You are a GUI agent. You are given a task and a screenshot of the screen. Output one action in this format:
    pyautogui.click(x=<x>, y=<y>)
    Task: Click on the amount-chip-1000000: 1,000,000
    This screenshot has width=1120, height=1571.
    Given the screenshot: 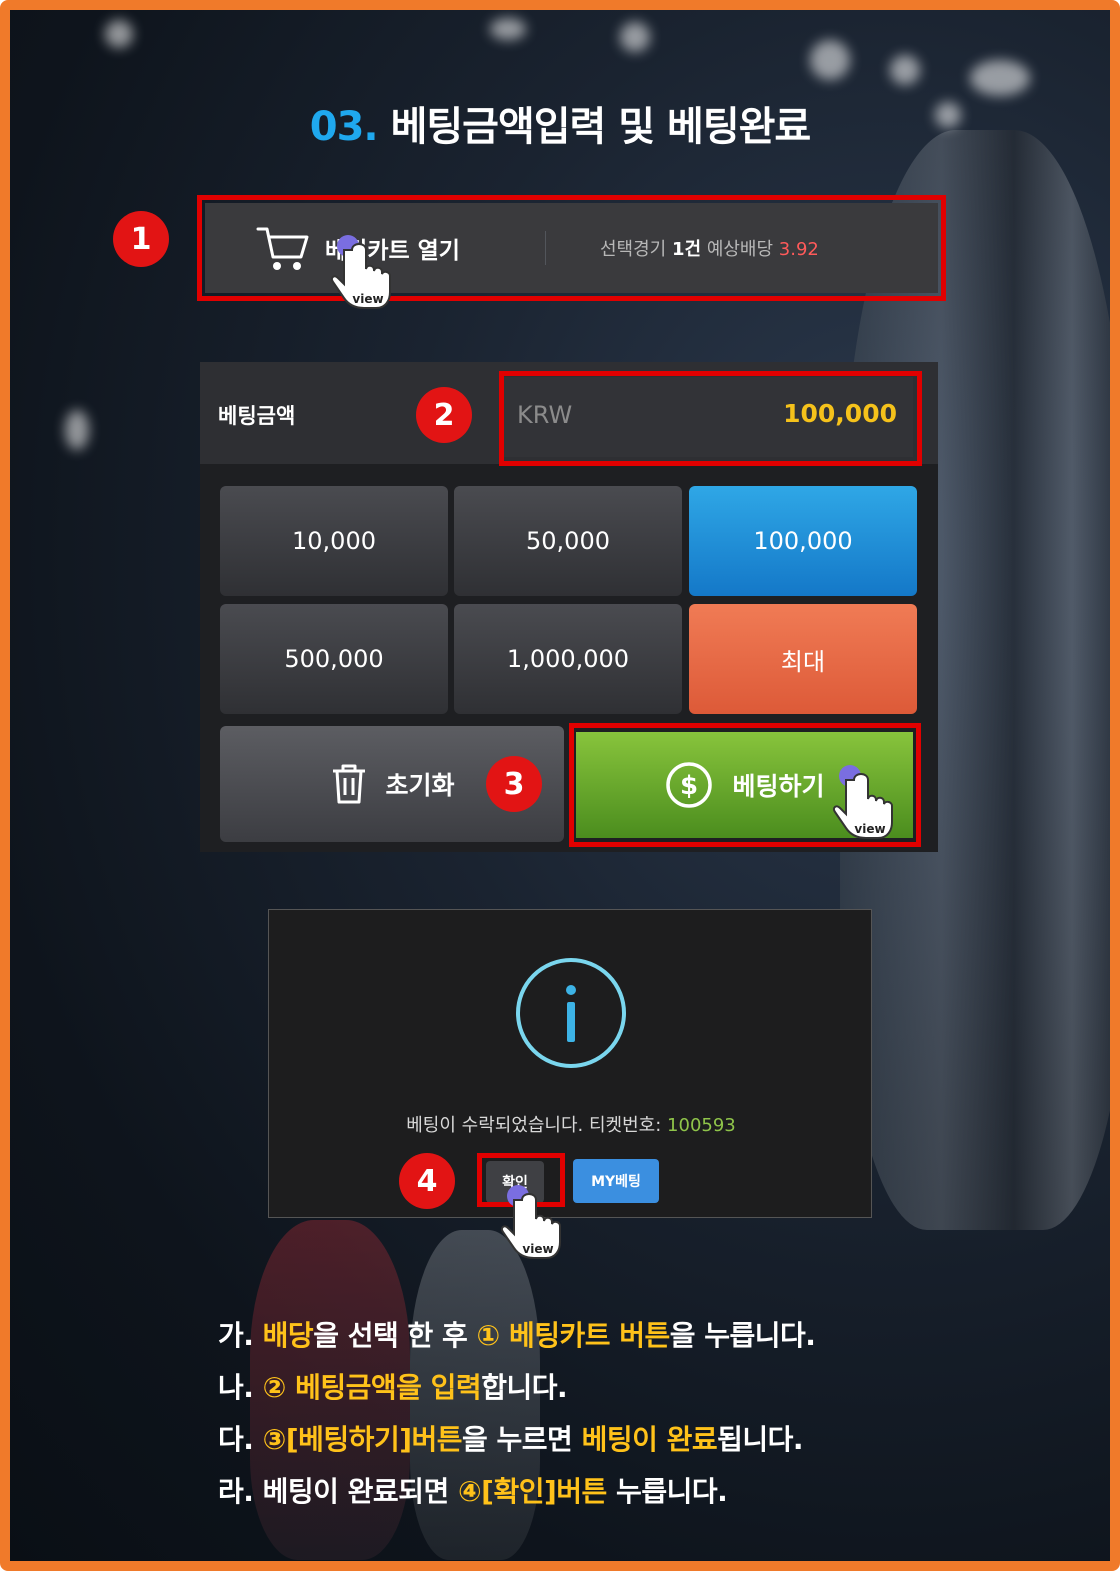 What is the action you would take?
    pyautogui.click(x=568, y=659)
    